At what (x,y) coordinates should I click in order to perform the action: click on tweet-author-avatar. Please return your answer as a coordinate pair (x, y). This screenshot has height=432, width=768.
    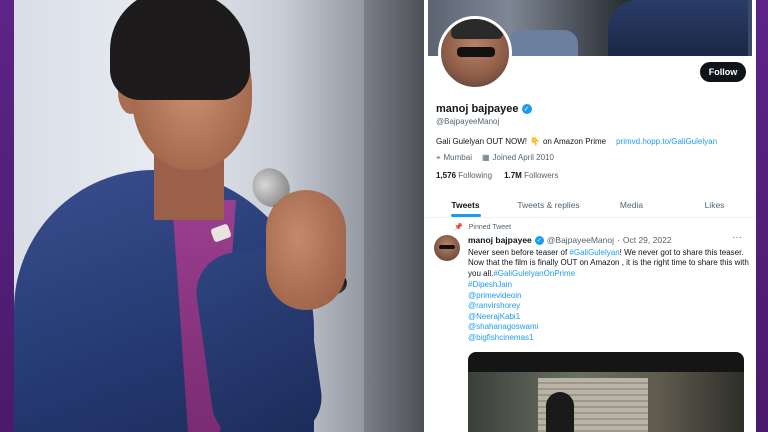
    Looking at the image, I should click on (447, 248).